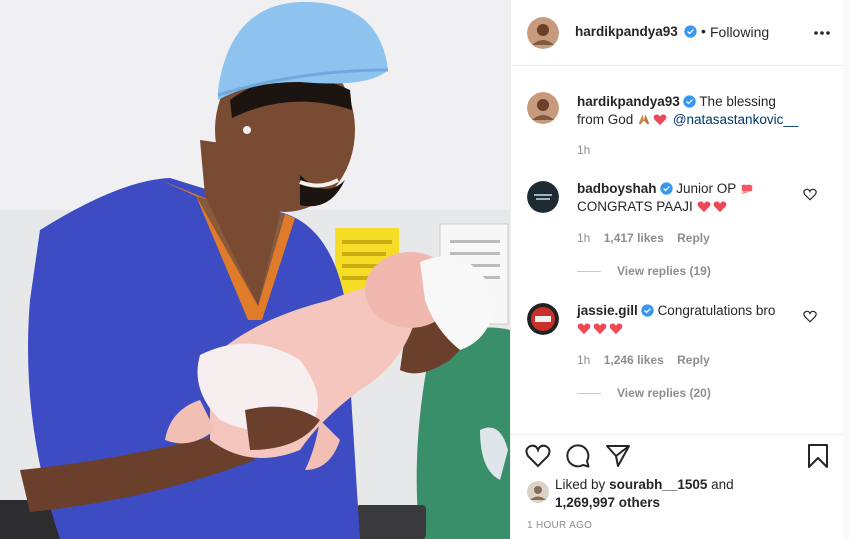 This screenshot has height=539, width=850. What do you see at coordinates (658, 484) in the screenshot?
I see `liked-by-user: sourabh__1505` at bounding box center [658, 484].